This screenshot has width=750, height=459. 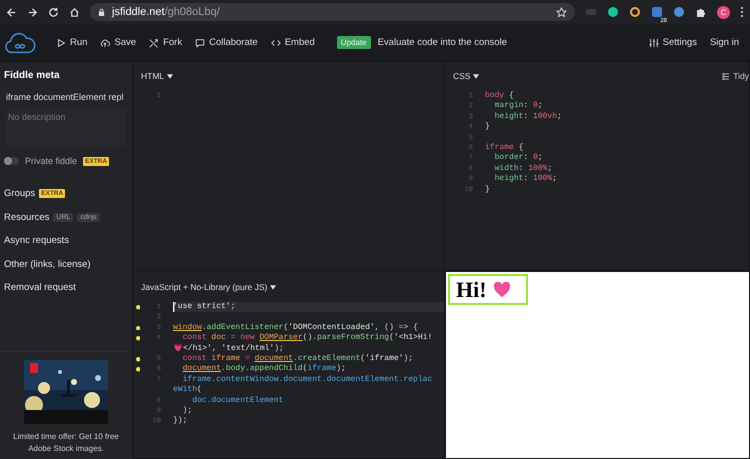 I want to click on code-line: width: 100%;, so click(x=524, y=169).